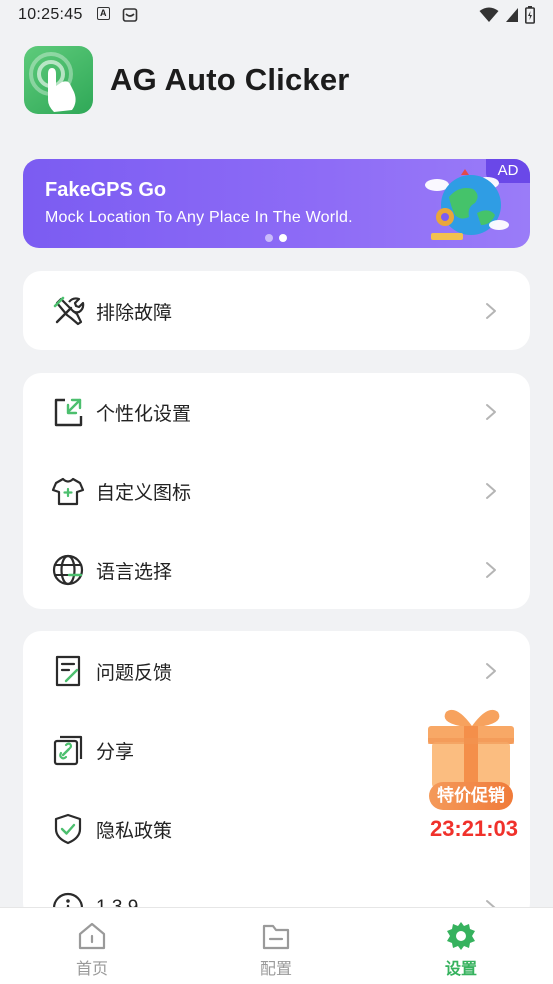 The height and width of the screenshot is (984, 553). Describe the element at coordinates (199, 217) in the screenshot. I see `ad-subtitle: Mock Location To Any Place In The World.` at that location.